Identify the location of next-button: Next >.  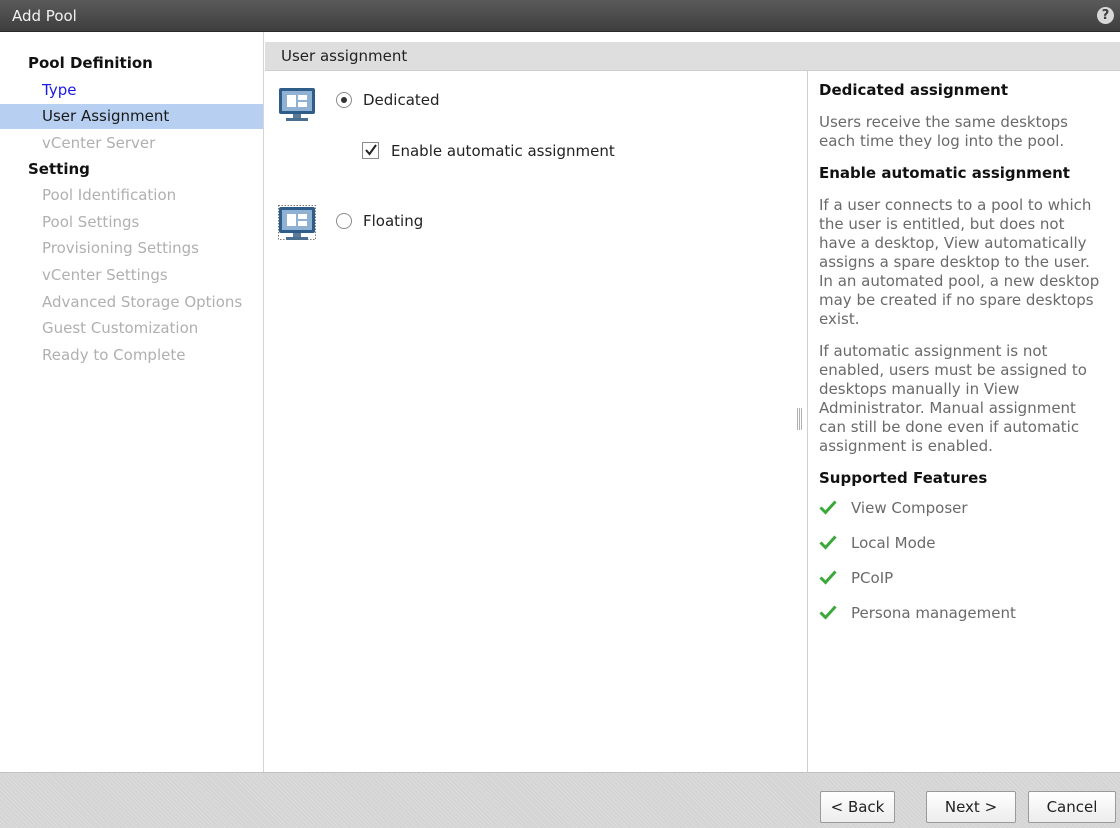
(971, 807).